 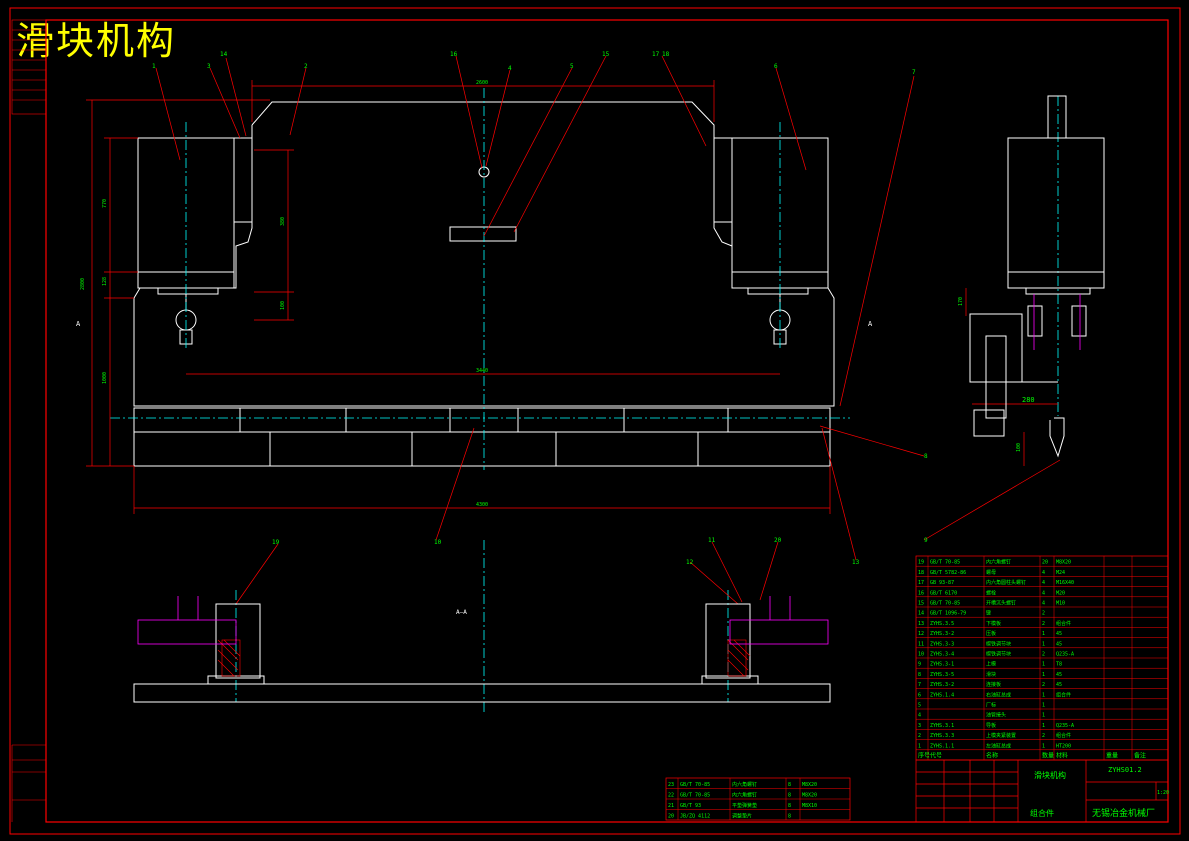 I want to click on section-base-plate, so click(x=482, y=693).